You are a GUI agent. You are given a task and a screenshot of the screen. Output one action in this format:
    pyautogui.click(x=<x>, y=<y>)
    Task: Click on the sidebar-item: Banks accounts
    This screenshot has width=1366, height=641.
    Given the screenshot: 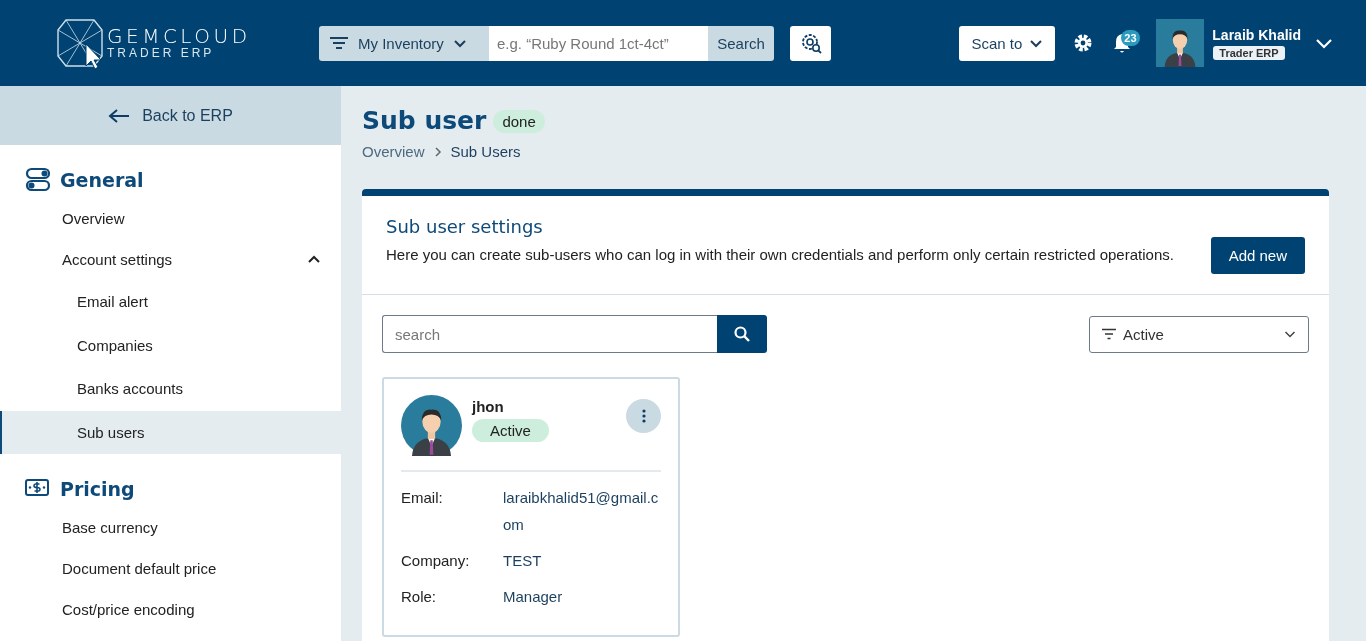 What is the action you would take?
    pyautogui.click(x=170, y=389)
    